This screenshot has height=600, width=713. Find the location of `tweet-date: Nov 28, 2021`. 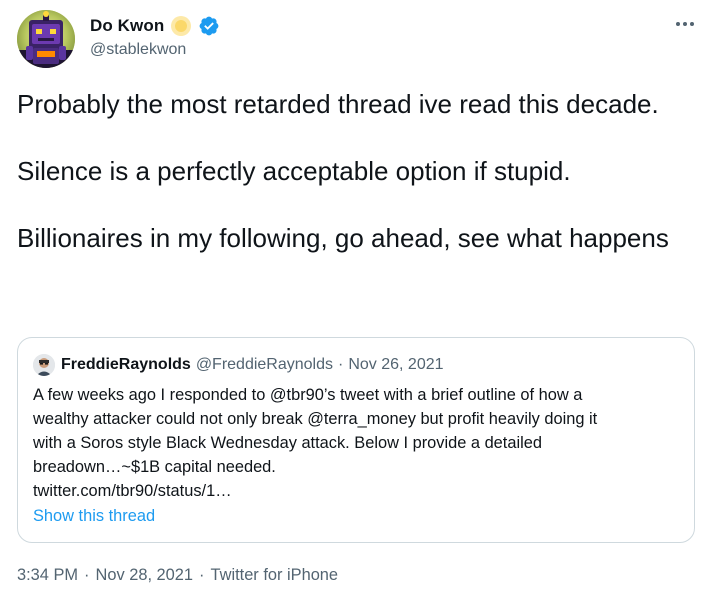

tweet-date: Nov 28, 2021 is located at coordinates (145, 575).